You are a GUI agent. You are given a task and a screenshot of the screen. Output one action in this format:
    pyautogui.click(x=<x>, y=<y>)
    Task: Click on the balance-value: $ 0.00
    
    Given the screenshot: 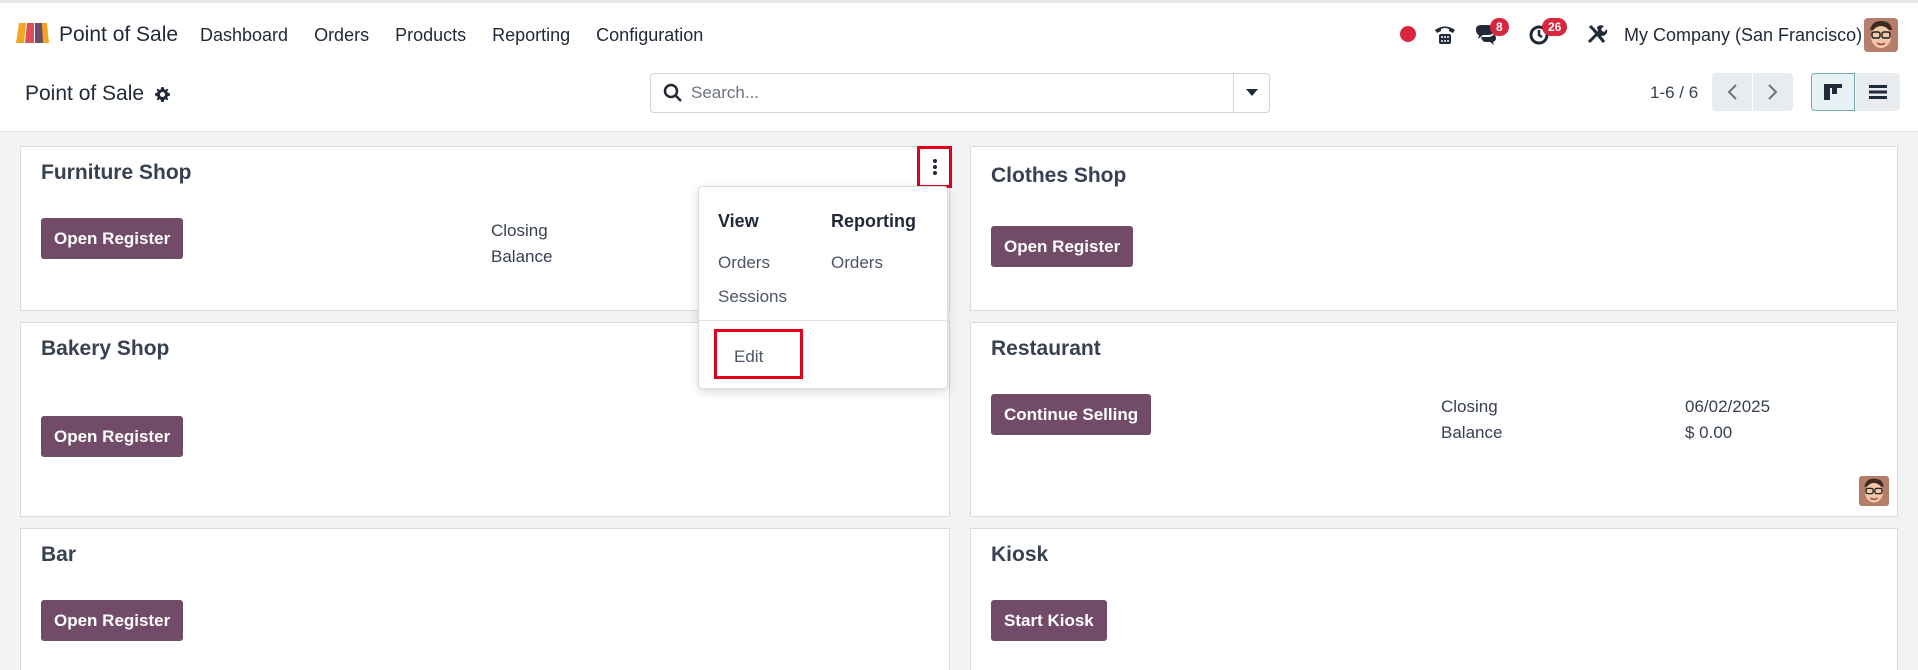 What is the action you would take?
    pyautogui.click(x=1709, y=432)
    